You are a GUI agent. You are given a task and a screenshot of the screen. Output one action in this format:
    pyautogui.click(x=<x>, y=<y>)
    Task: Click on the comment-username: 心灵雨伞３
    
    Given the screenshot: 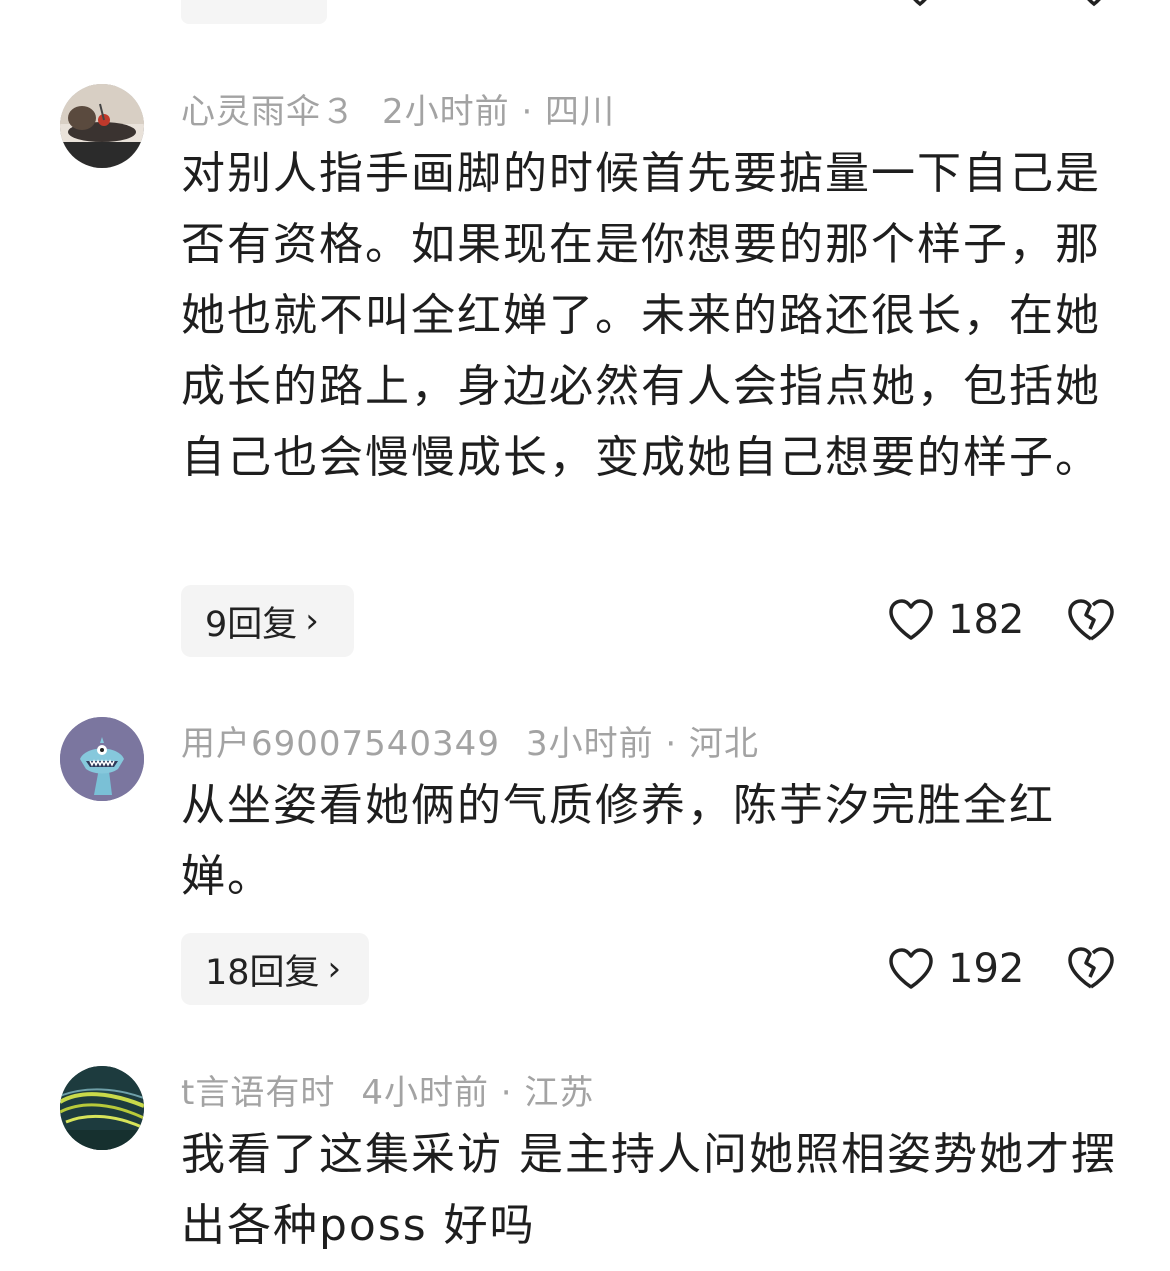 What is the action you would take?
    pyautogui.click(x=268, y=112)
    